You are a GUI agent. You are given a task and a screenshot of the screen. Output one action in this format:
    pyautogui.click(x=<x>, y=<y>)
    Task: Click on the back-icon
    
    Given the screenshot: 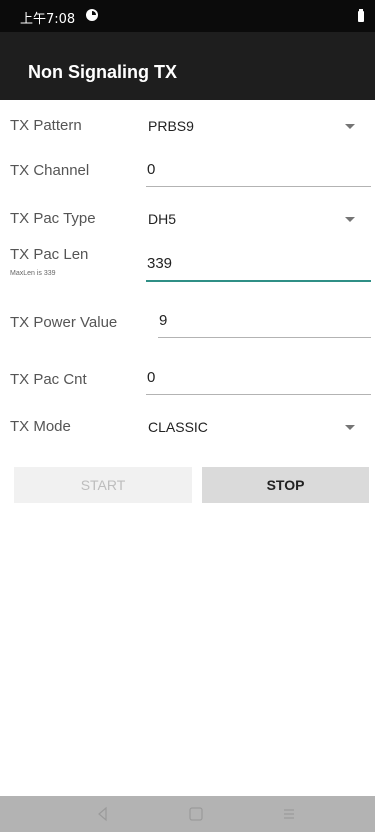 What is the action you would take?
    pyautogui.click(x=103, y=814)
    